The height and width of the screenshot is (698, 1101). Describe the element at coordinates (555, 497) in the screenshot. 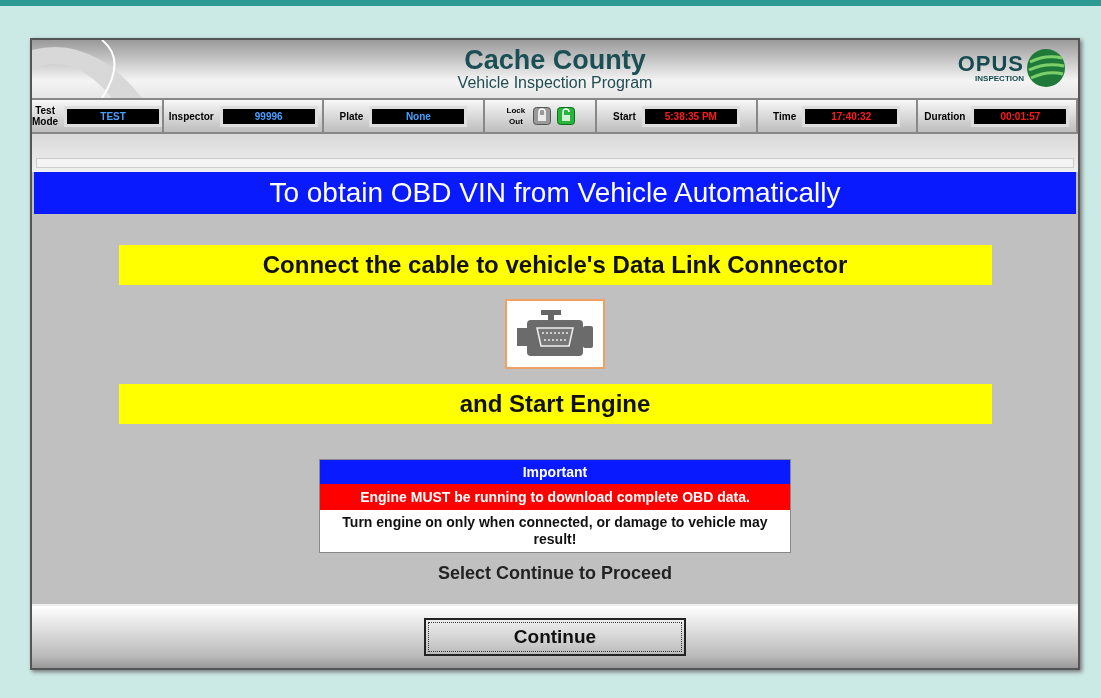

I see `notice-warning: Engine MUST be running to download complete OBD data.` at that location.